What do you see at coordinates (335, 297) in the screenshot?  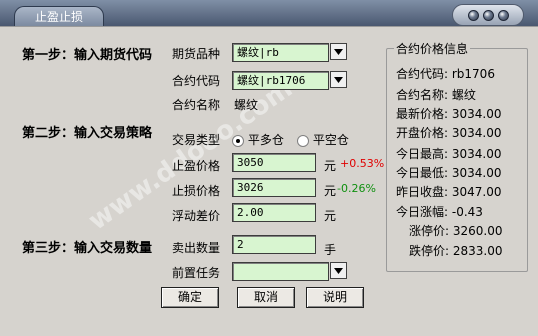 I see `help-button: 说明` at bounding box center [335, 297].